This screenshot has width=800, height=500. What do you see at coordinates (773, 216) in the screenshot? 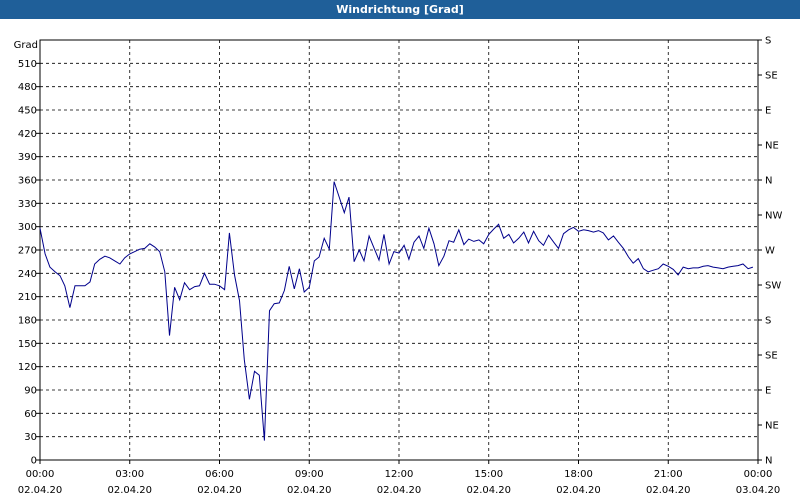
I see `right-tick-label: NW` at bounding box center [773, 216].